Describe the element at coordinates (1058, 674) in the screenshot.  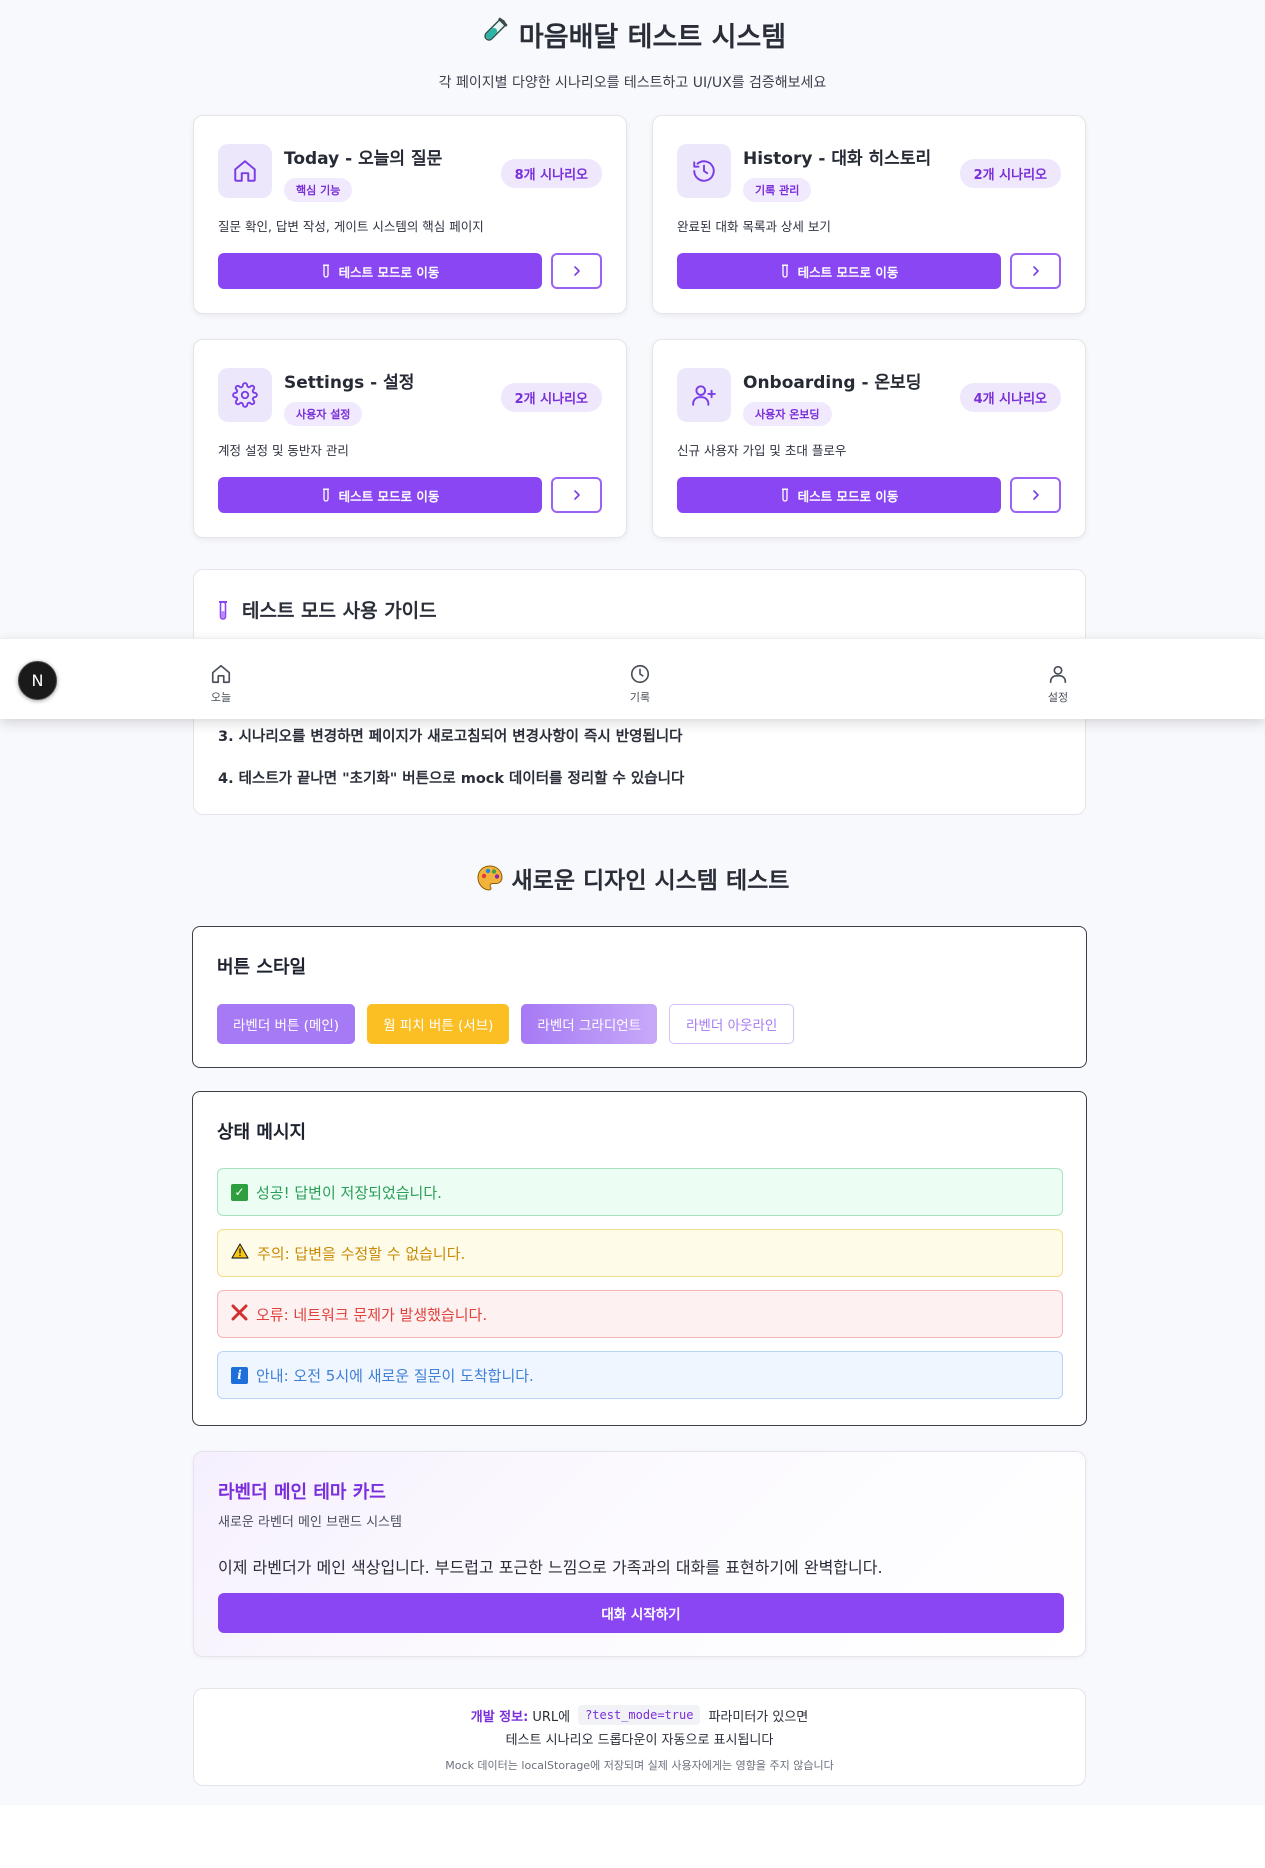
I see `user-icon` at that location.